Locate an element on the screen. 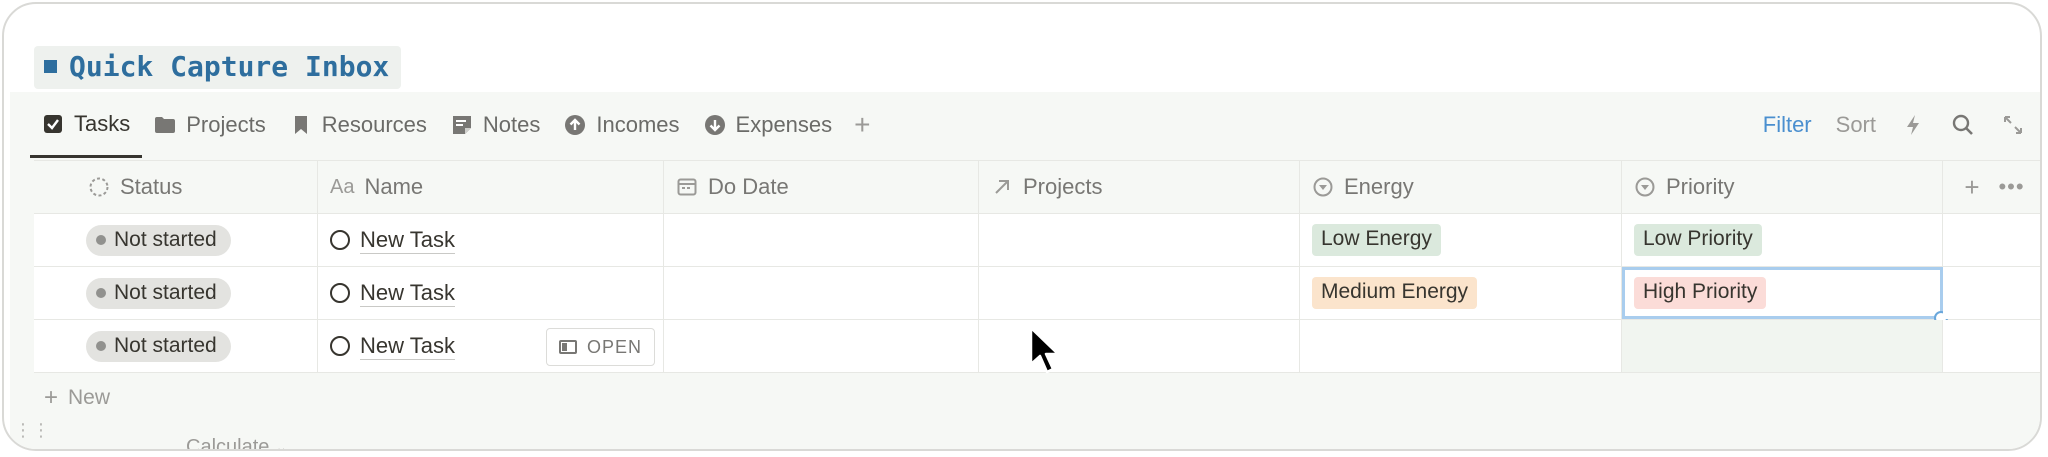  column-header-status: Status is located at coordinates (176, 187).